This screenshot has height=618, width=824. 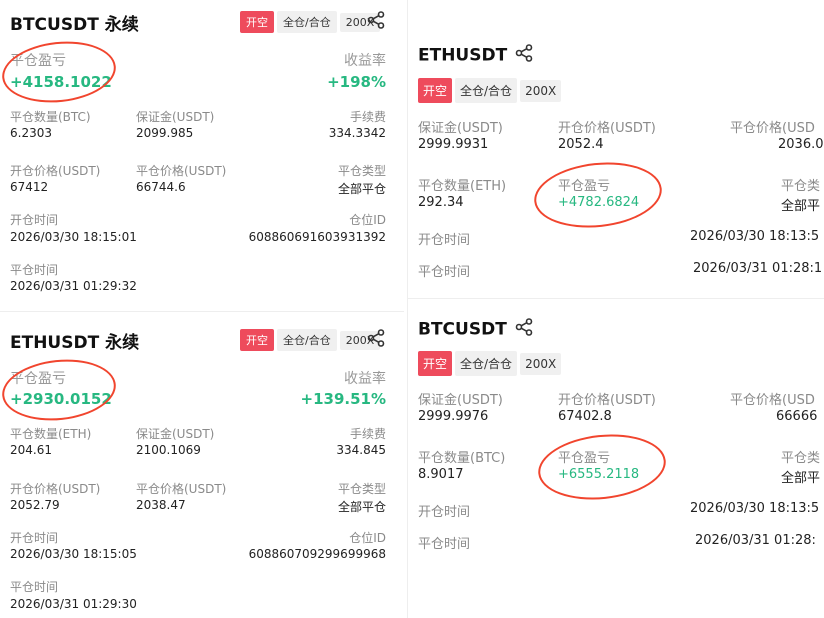 I want to click on qty-value: 292.34, so click(x=441, y=202).